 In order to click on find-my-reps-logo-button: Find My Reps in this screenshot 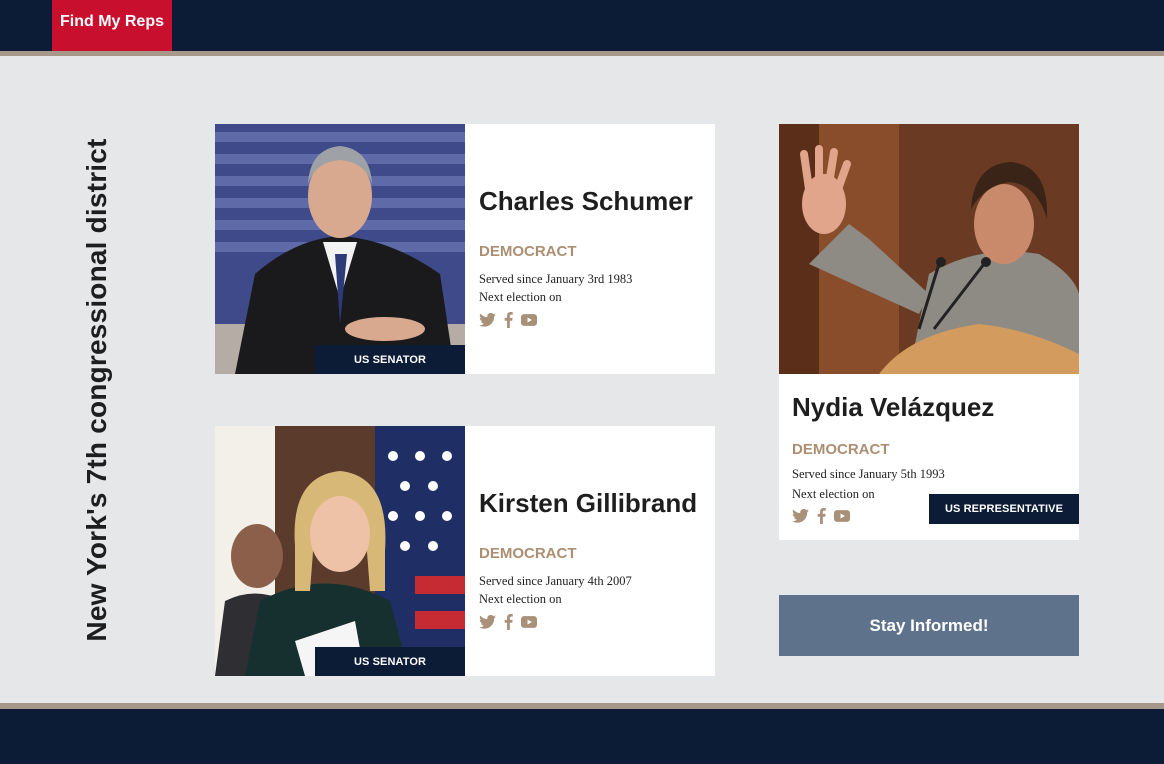, I will do `click(112, 25)`.